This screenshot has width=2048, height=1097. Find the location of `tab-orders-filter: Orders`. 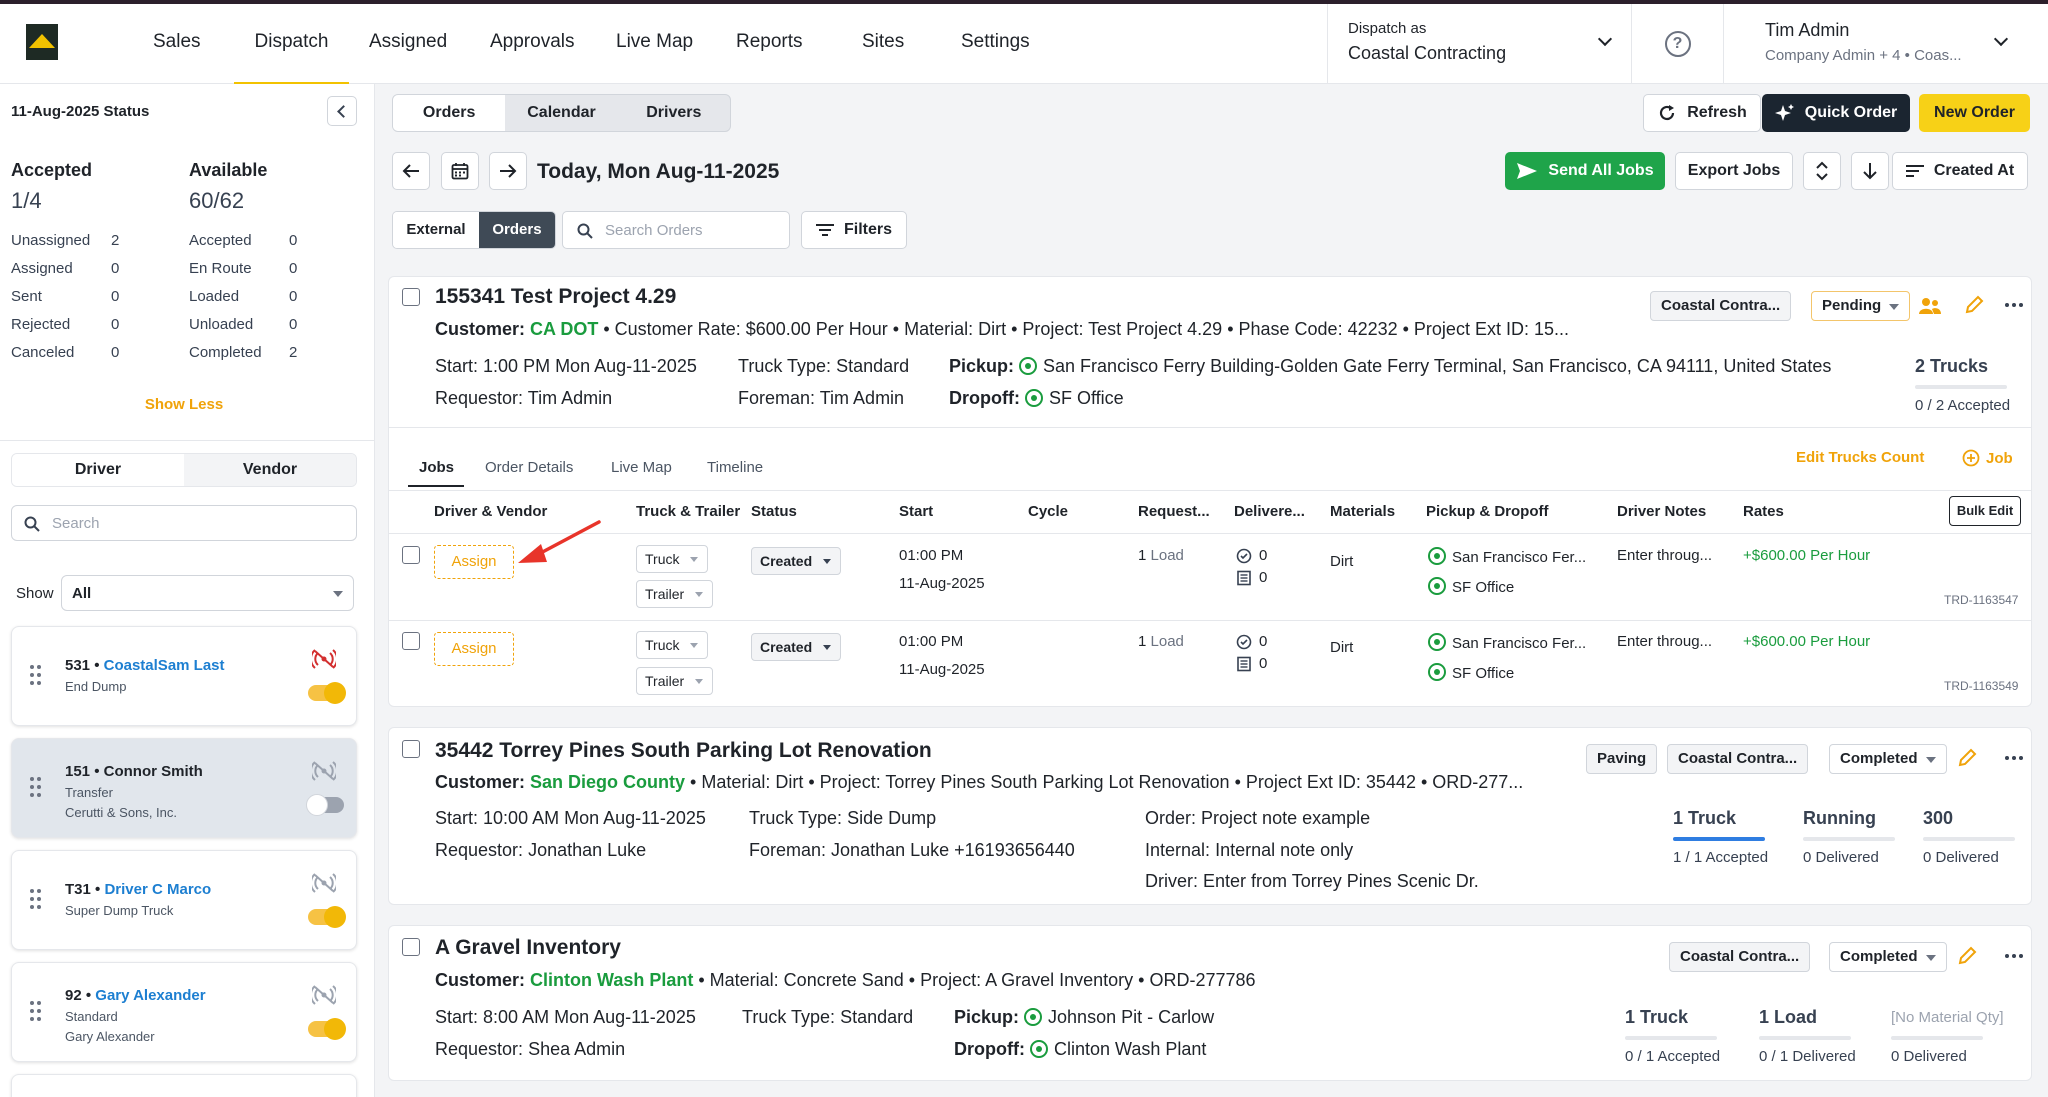

tab-orders-filter: Orders is located at coordinates (517, 230).